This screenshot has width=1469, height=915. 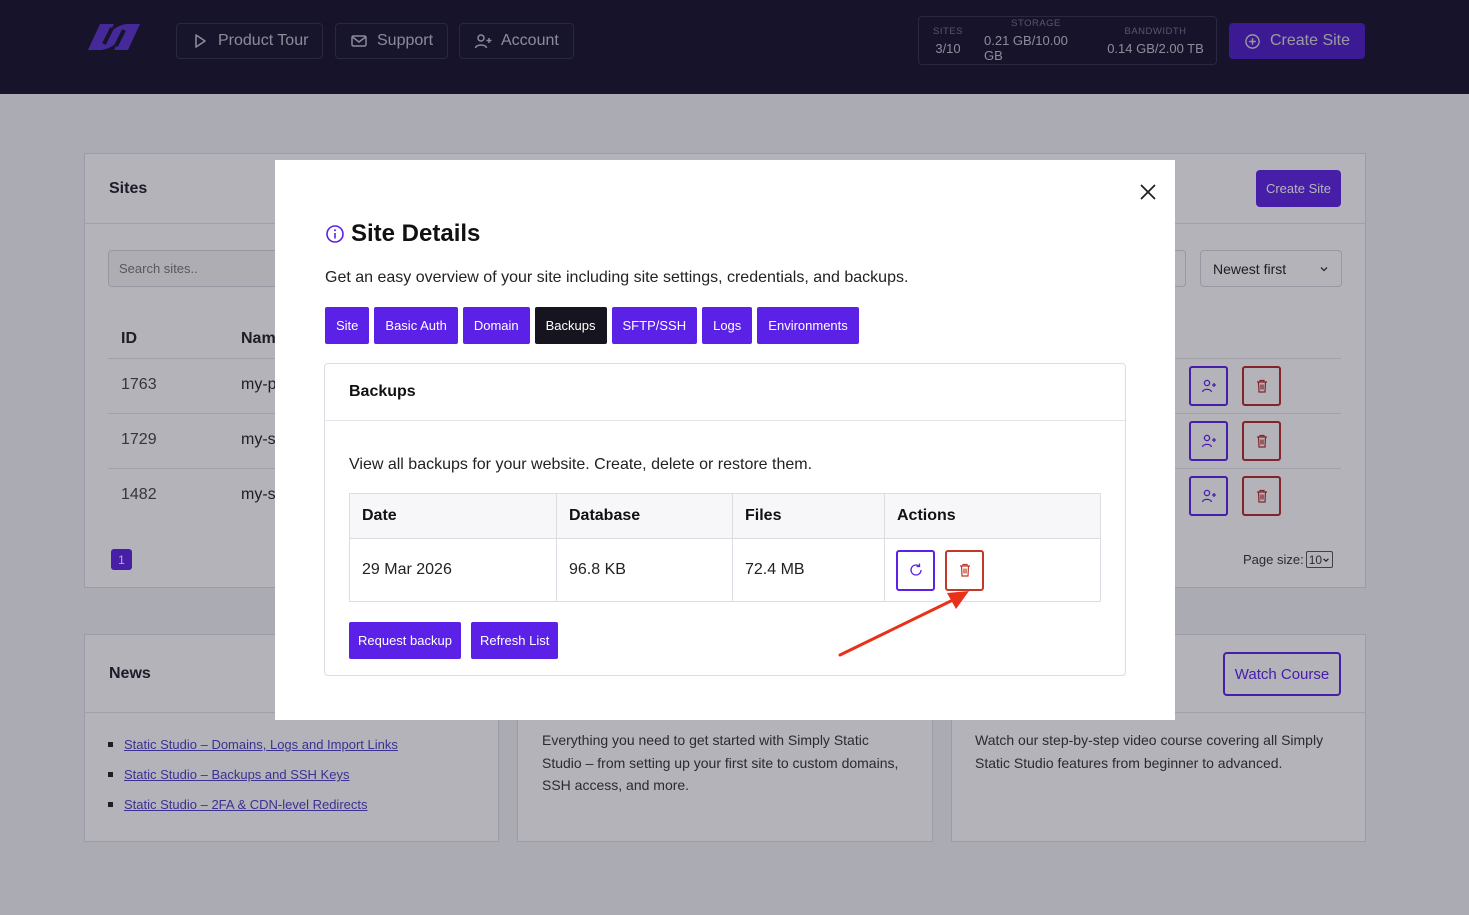 I want to click on col-database: Database, so click(x=644, y=516).